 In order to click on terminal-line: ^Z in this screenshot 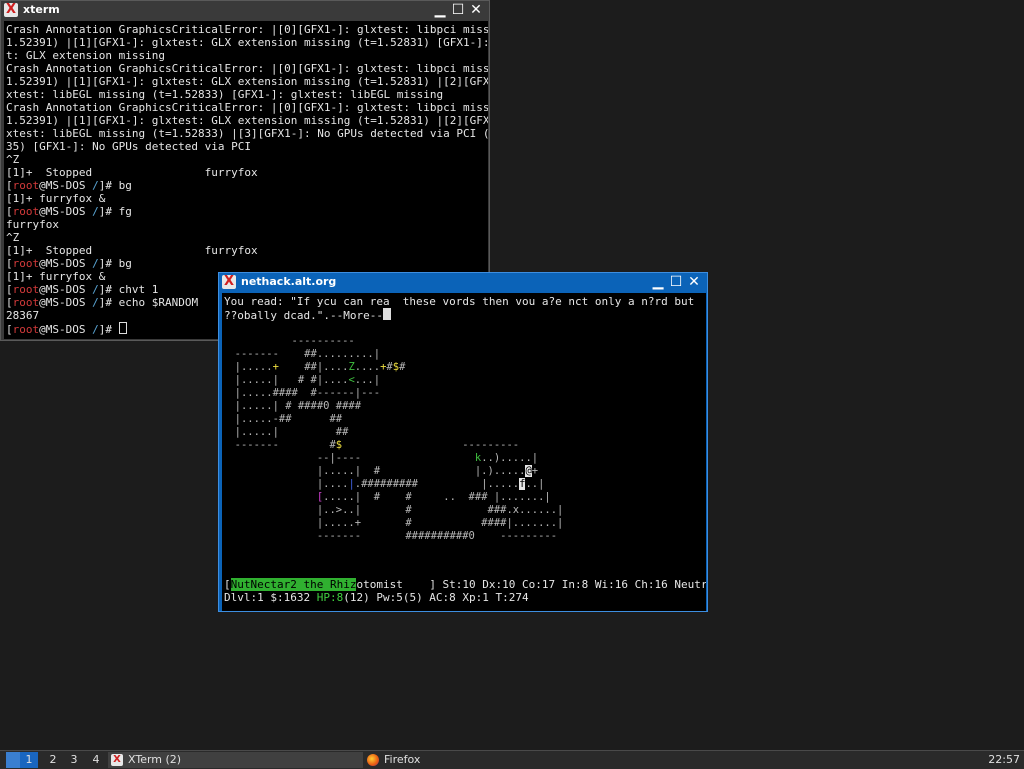, I will do `click(13, 237)`.